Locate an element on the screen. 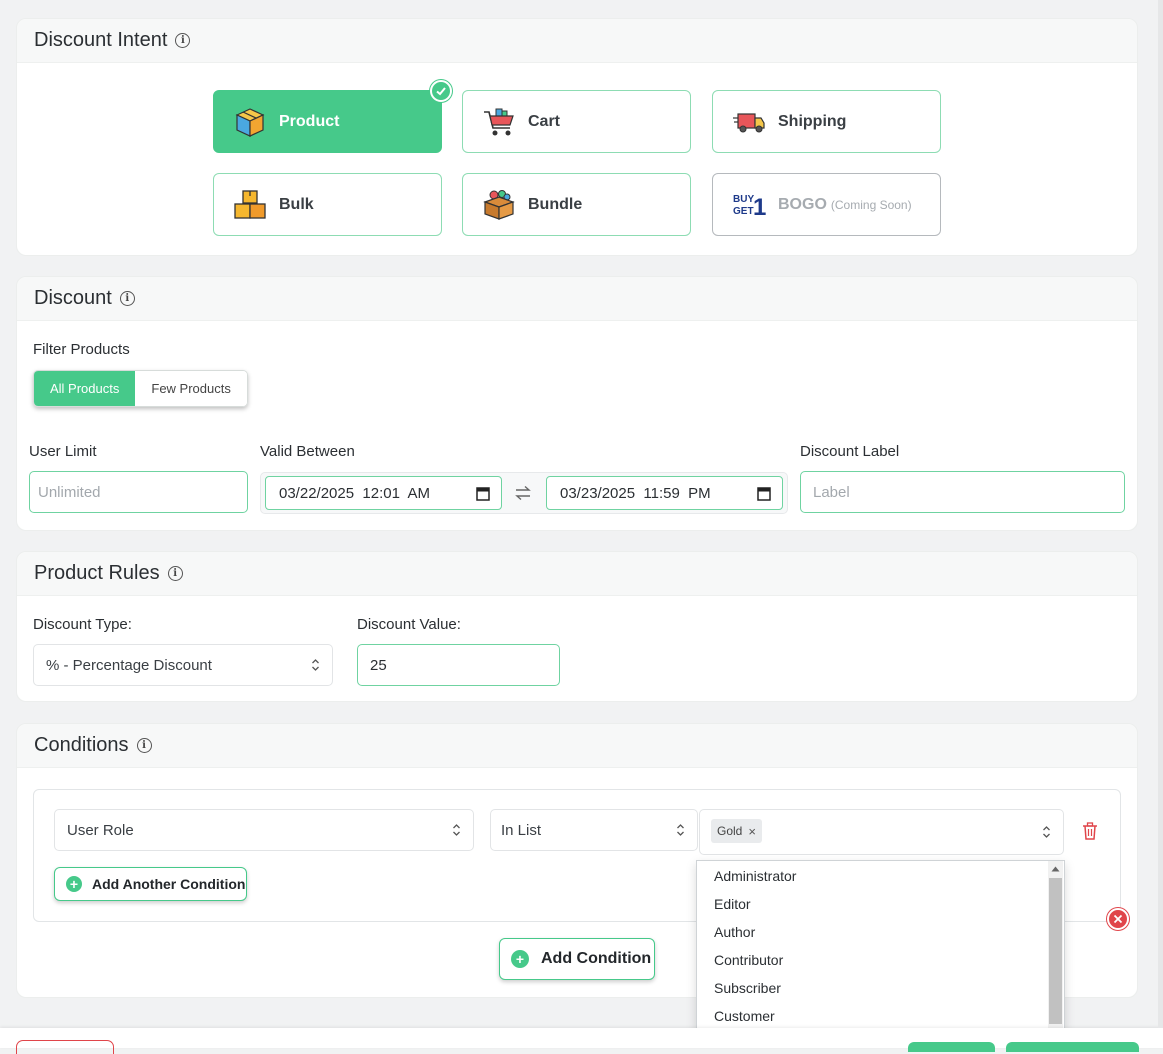 This screenshot has width=1163, height=1054. bundle-box-icon is located at coordinates (499, 204).